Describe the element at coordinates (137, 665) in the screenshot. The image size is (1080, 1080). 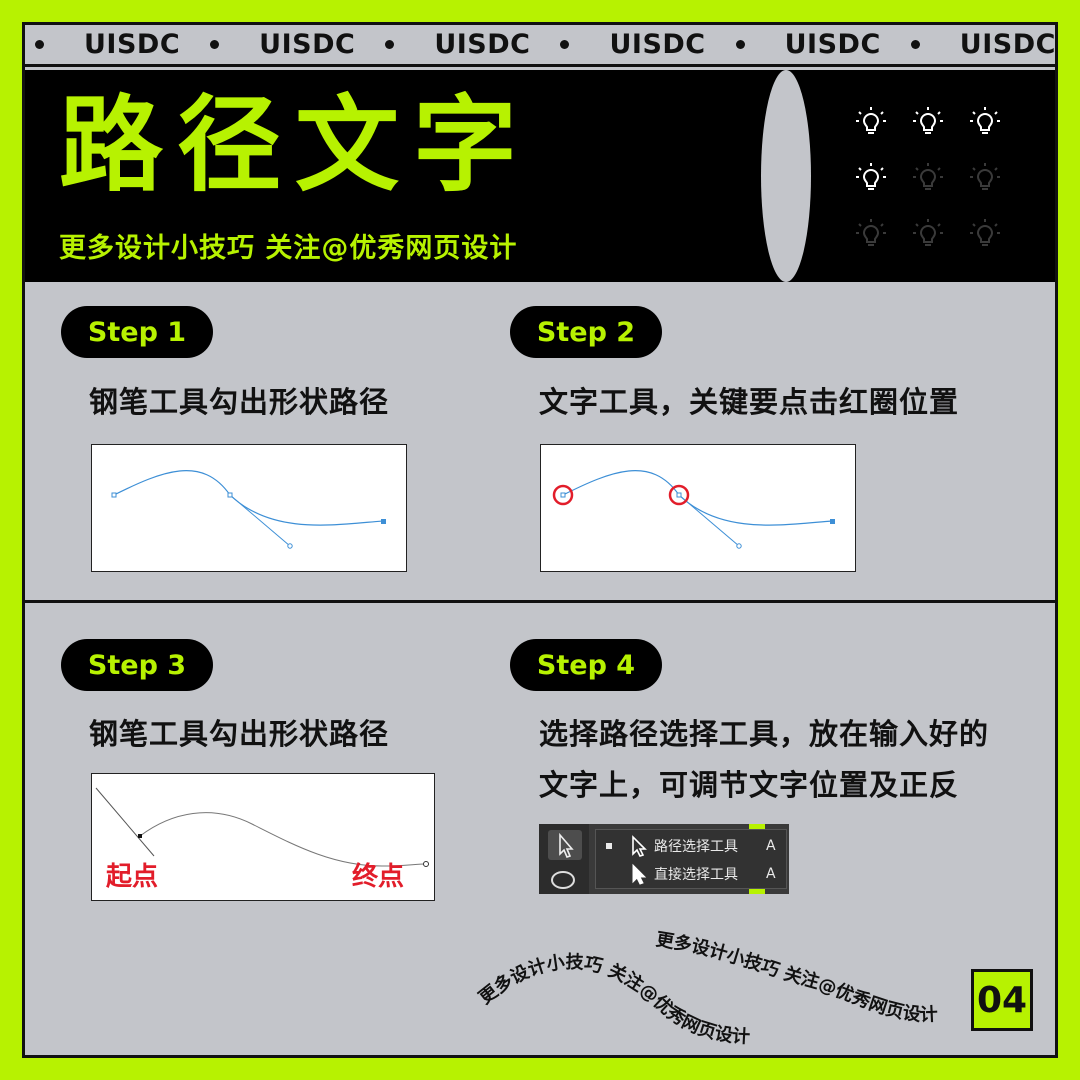
I see `step-3-badge: Step 3` at that location.